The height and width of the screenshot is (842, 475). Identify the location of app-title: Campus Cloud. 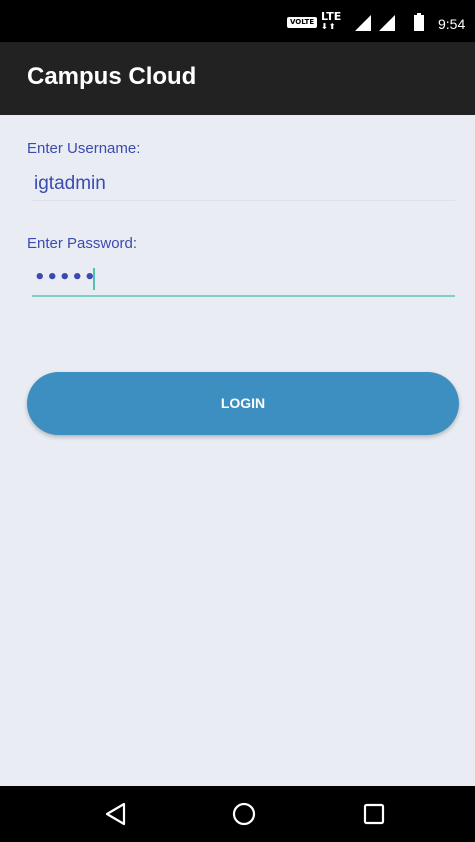
(112, 76).